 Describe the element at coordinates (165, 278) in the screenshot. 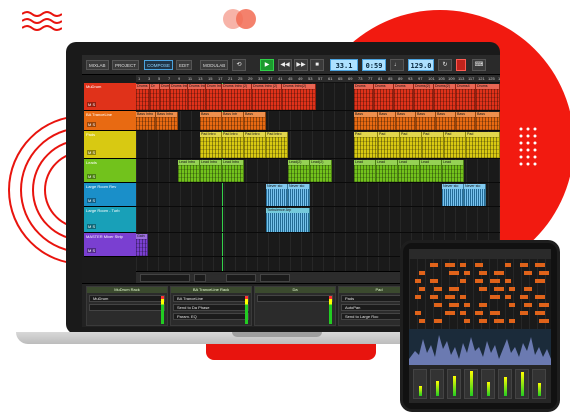

I see `zoom-slot` at that location.